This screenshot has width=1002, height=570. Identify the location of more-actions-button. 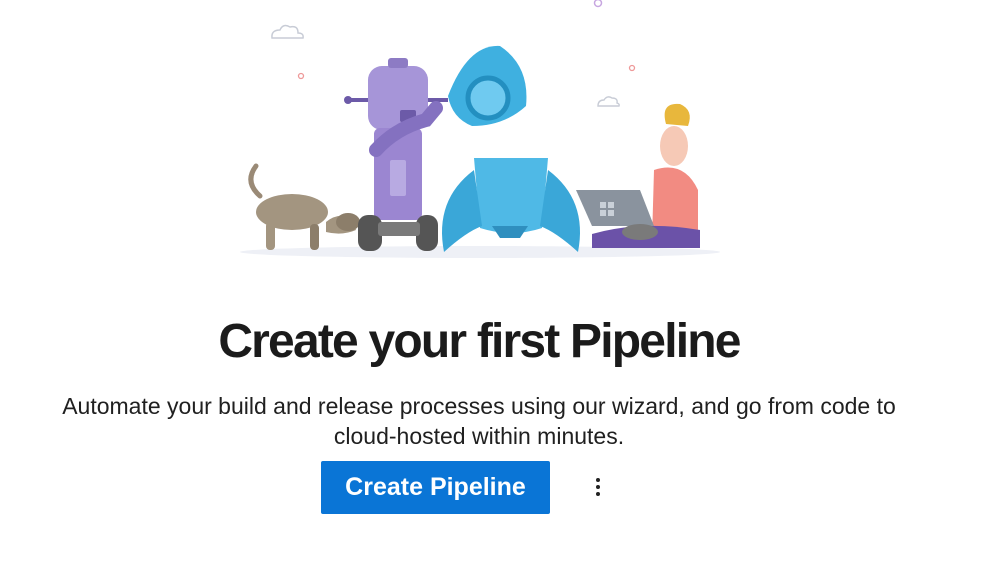
(598, 487).